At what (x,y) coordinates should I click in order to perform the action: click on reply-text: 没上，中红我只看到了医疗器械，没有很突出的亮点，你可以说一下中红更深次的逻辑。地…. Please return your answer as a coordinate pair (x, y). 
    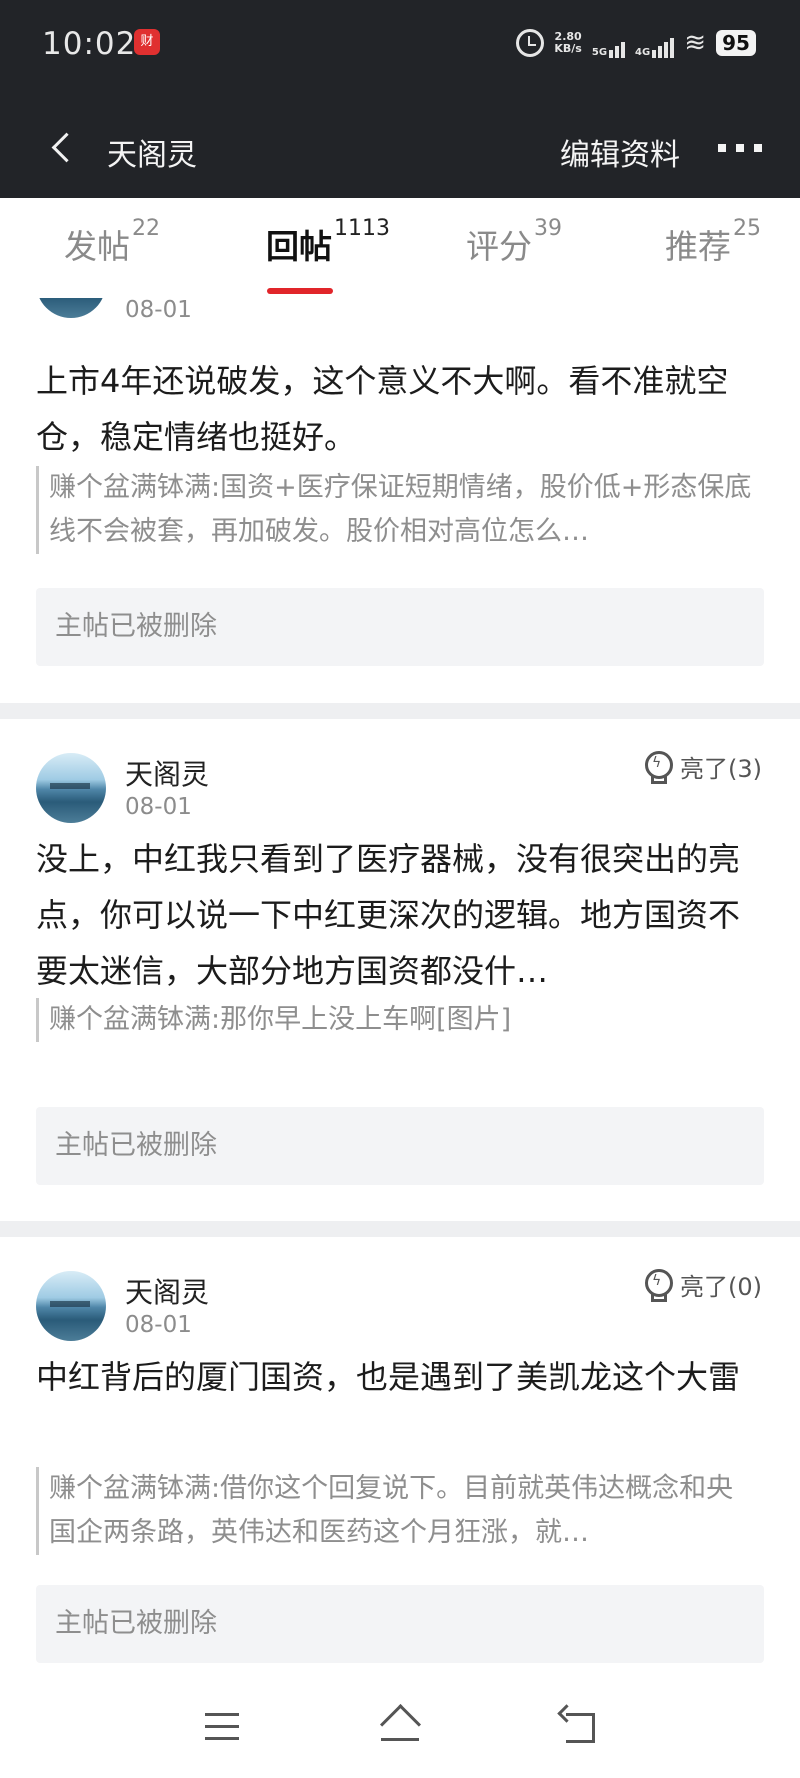
    Looking at the image, I should click on (396, 915).